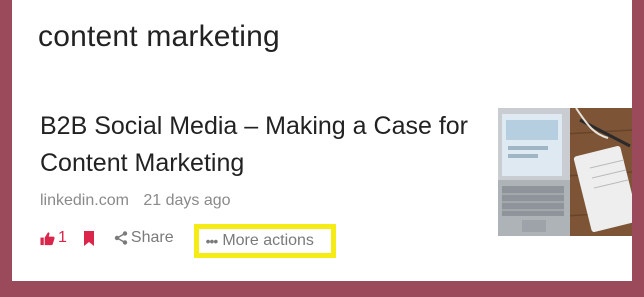 The image size is (644, 297). Describe the element at coordinates (62, 237) in the screenshot. I see `like-count: 1` at that location.